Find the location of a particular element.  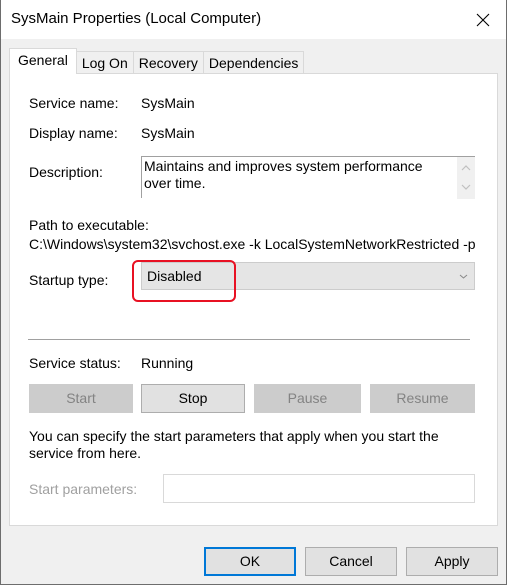

apply-button: Apply is located at coordinates (452, 561).